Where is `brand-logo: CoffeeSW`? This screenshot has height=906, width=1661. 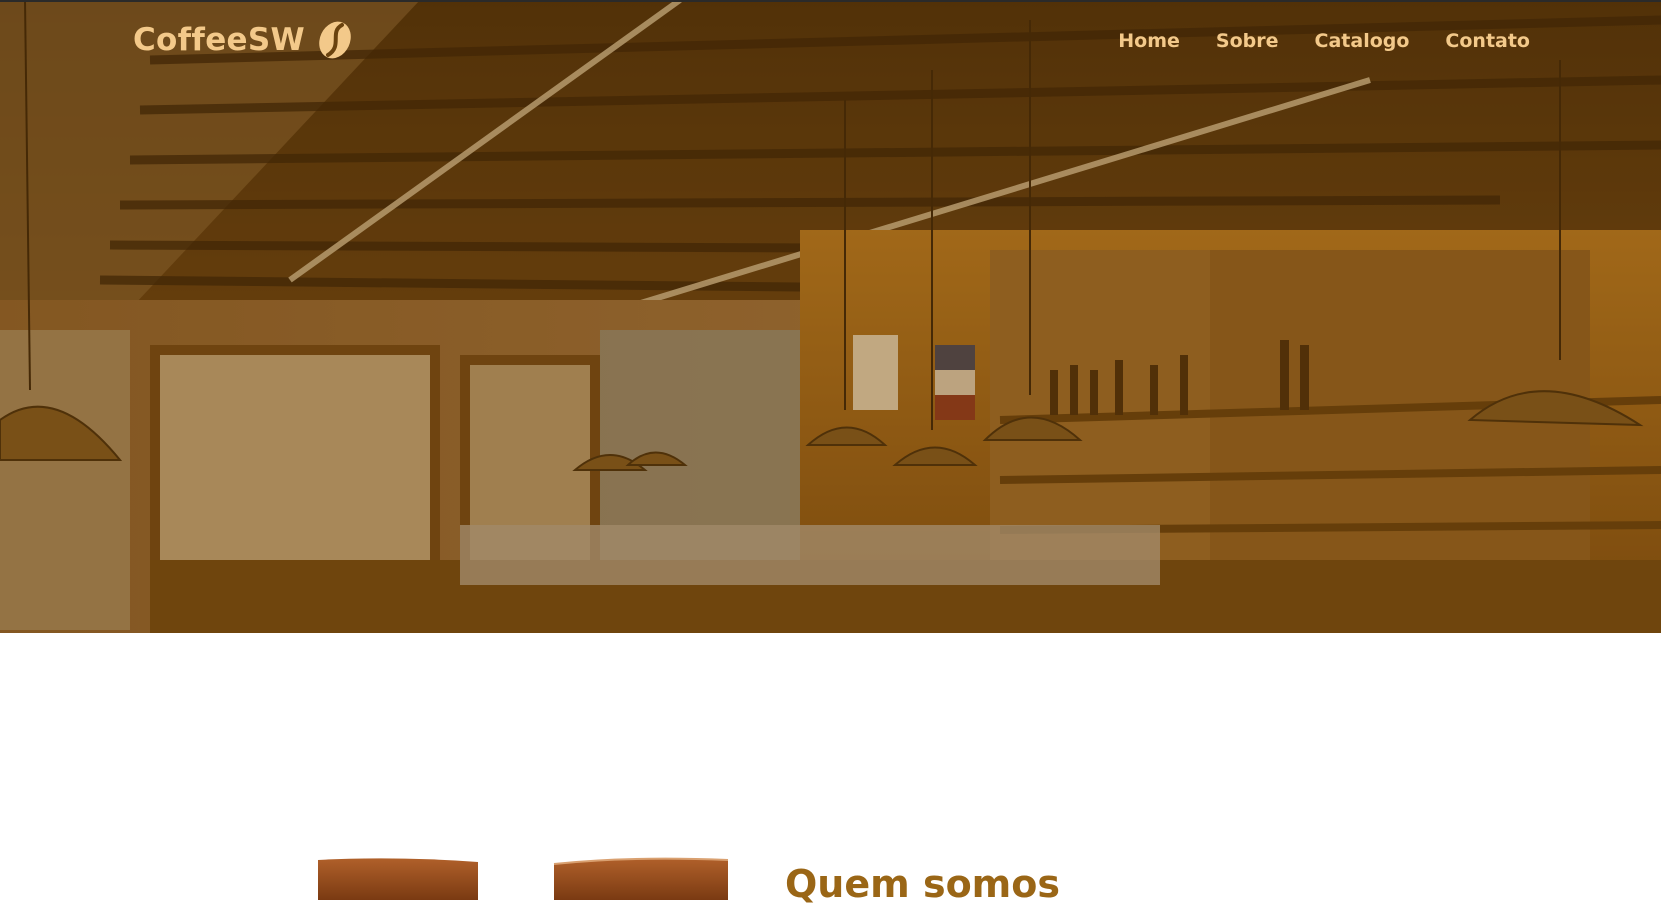
brand-logo: CoffeeSW is located at coordinates (244, 40).